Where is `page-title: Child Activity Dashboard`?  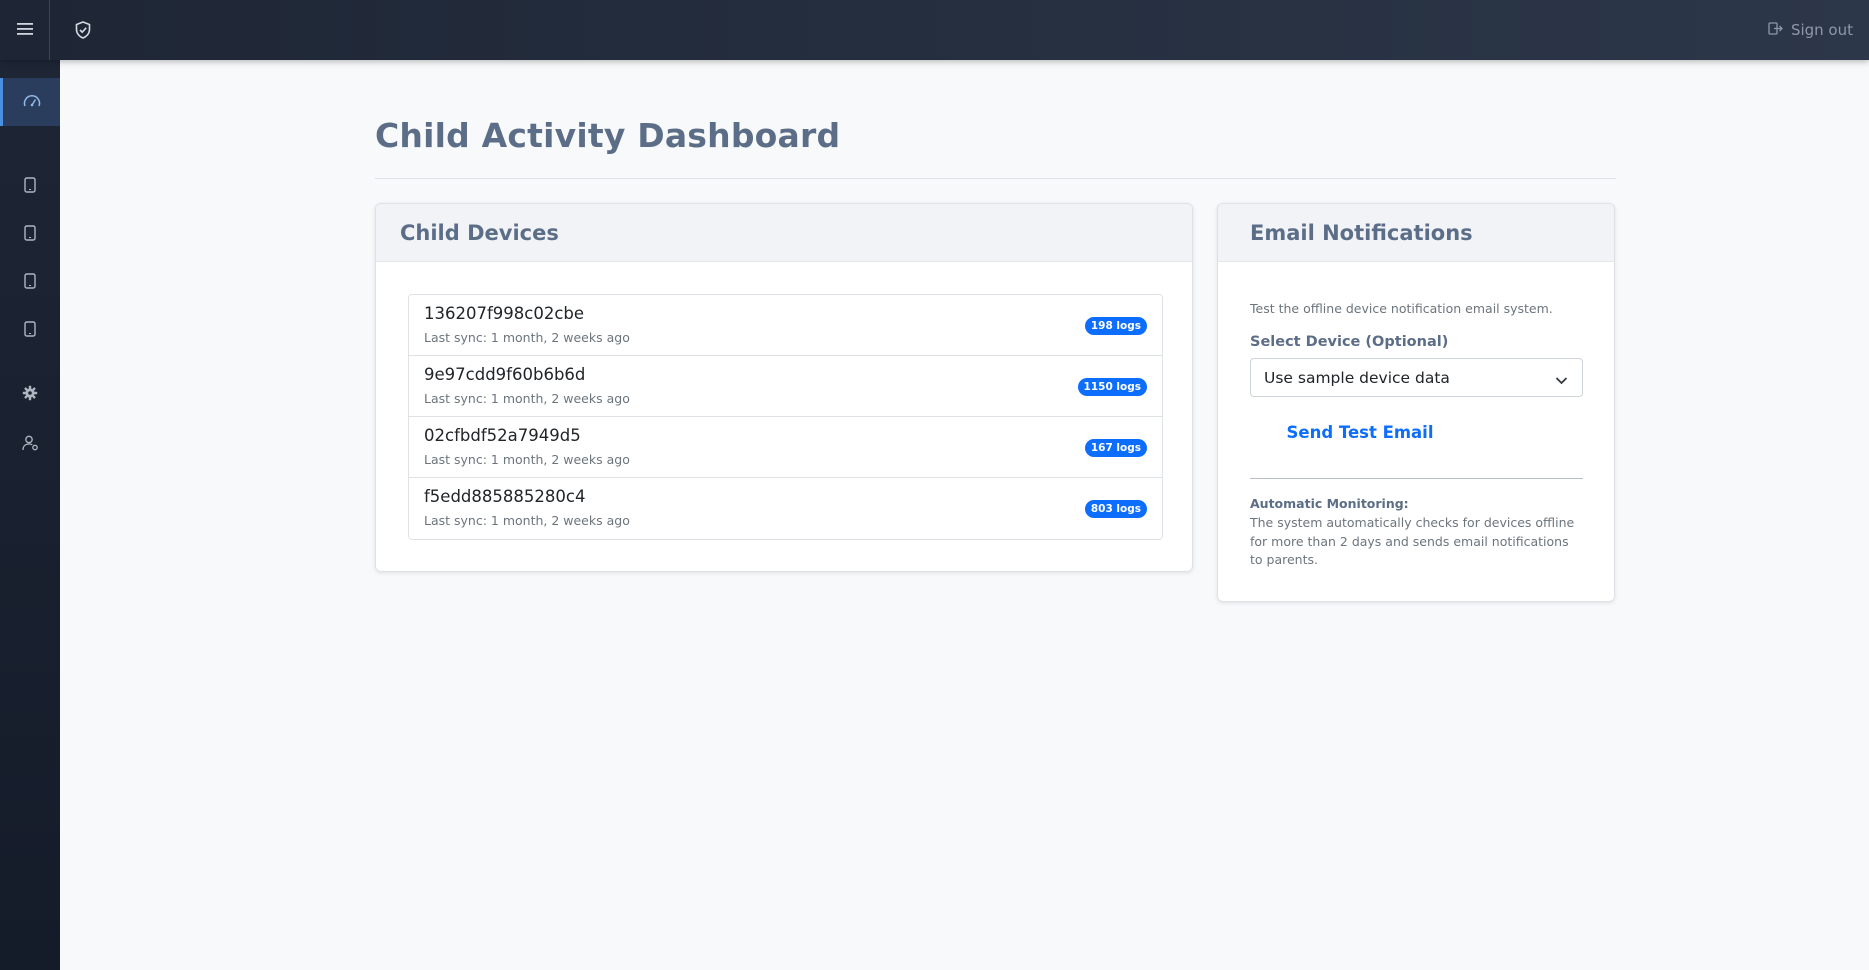 page-title: Child Activity Dashboard is located at coordinates (608, 135).